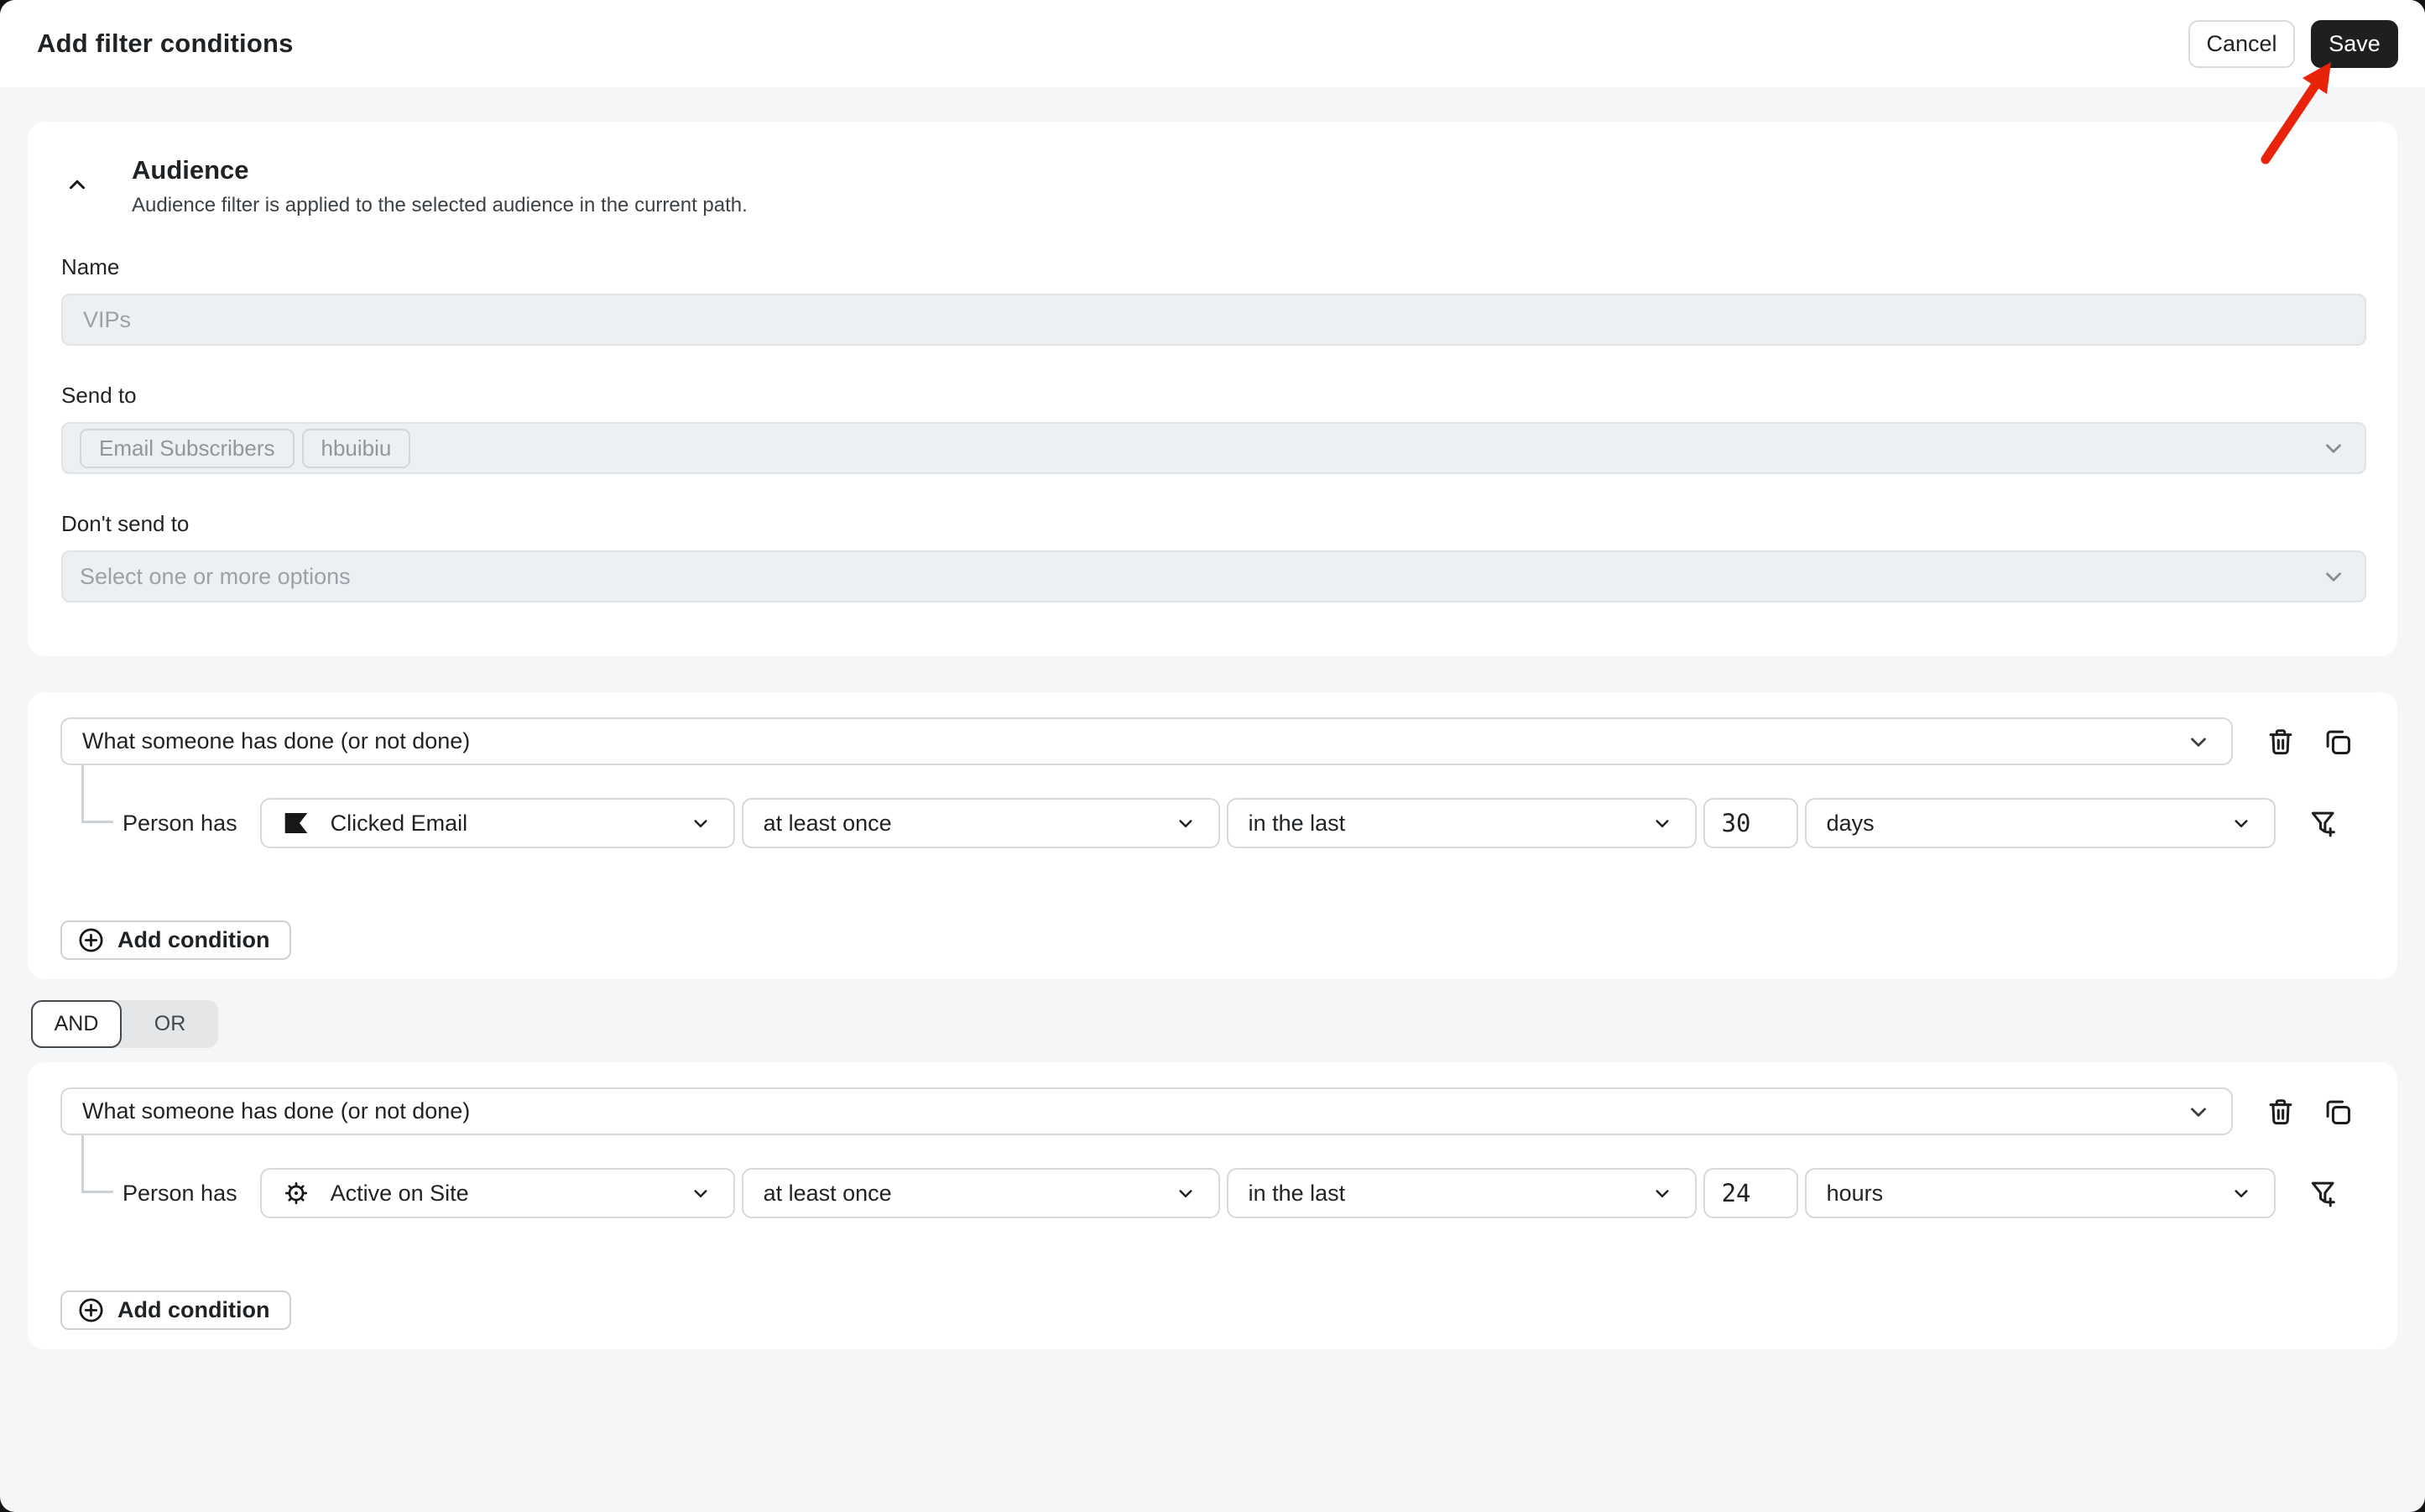 This screenshot has height=1512, width=2425. Describe the element at coordinates (2354, 43) in the screenshot. I see `save-button: Save` at that location.